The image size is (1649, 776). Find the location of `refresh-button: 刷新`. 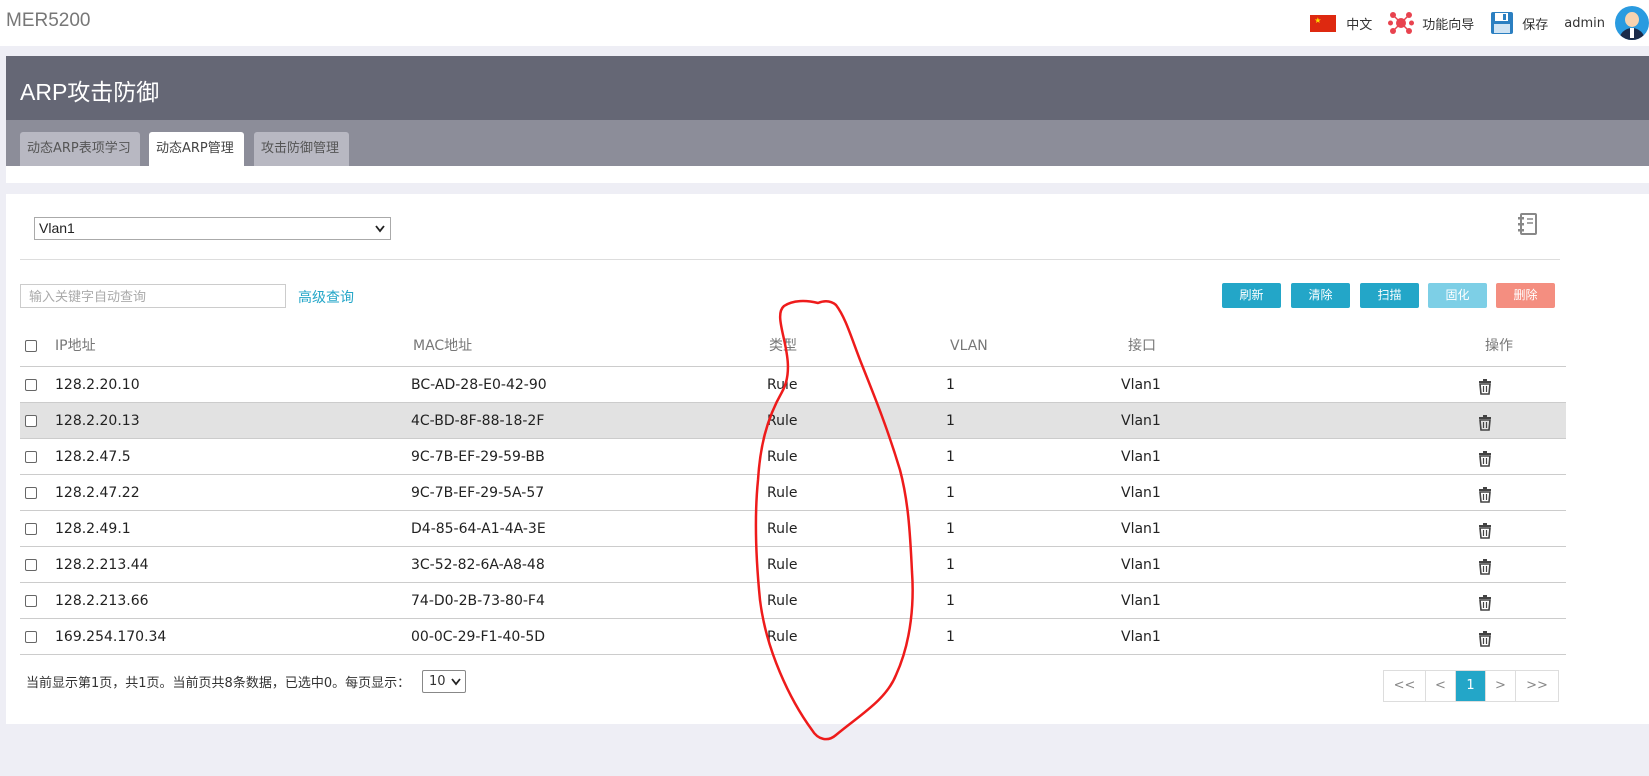

refresh-button: 刷新 is located at coordinates (1251, 295).